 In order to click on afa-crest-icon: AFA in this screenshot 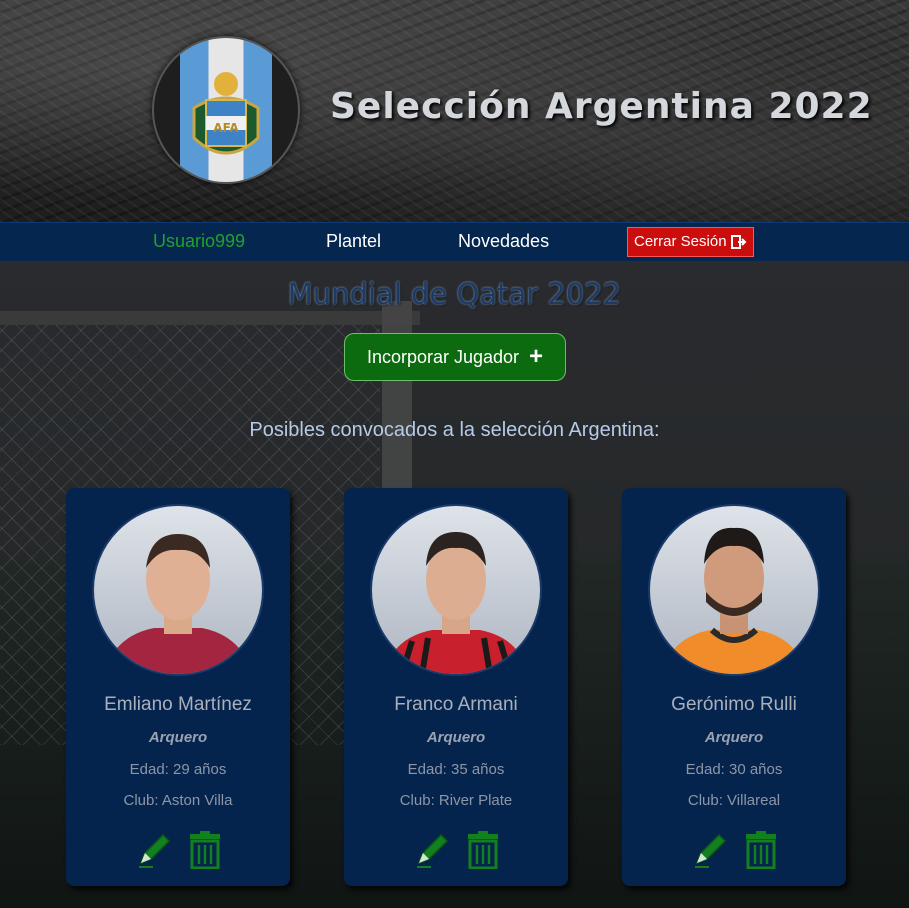, I will do `click(226, 113)`.